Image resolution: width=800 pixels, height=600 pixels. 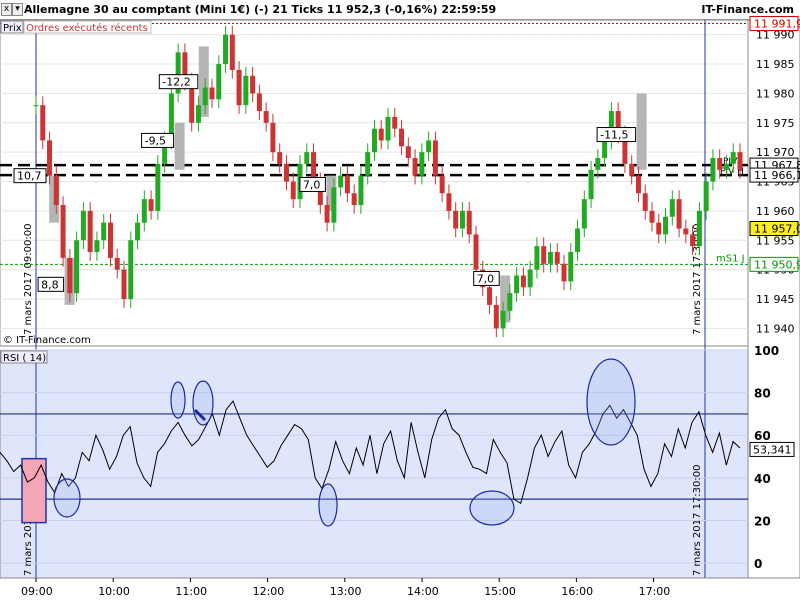 What do you see at coordinates (50, 284) in the screenshot?
I see `trade-size-label: 8,8` at bounding box center [50, 284].